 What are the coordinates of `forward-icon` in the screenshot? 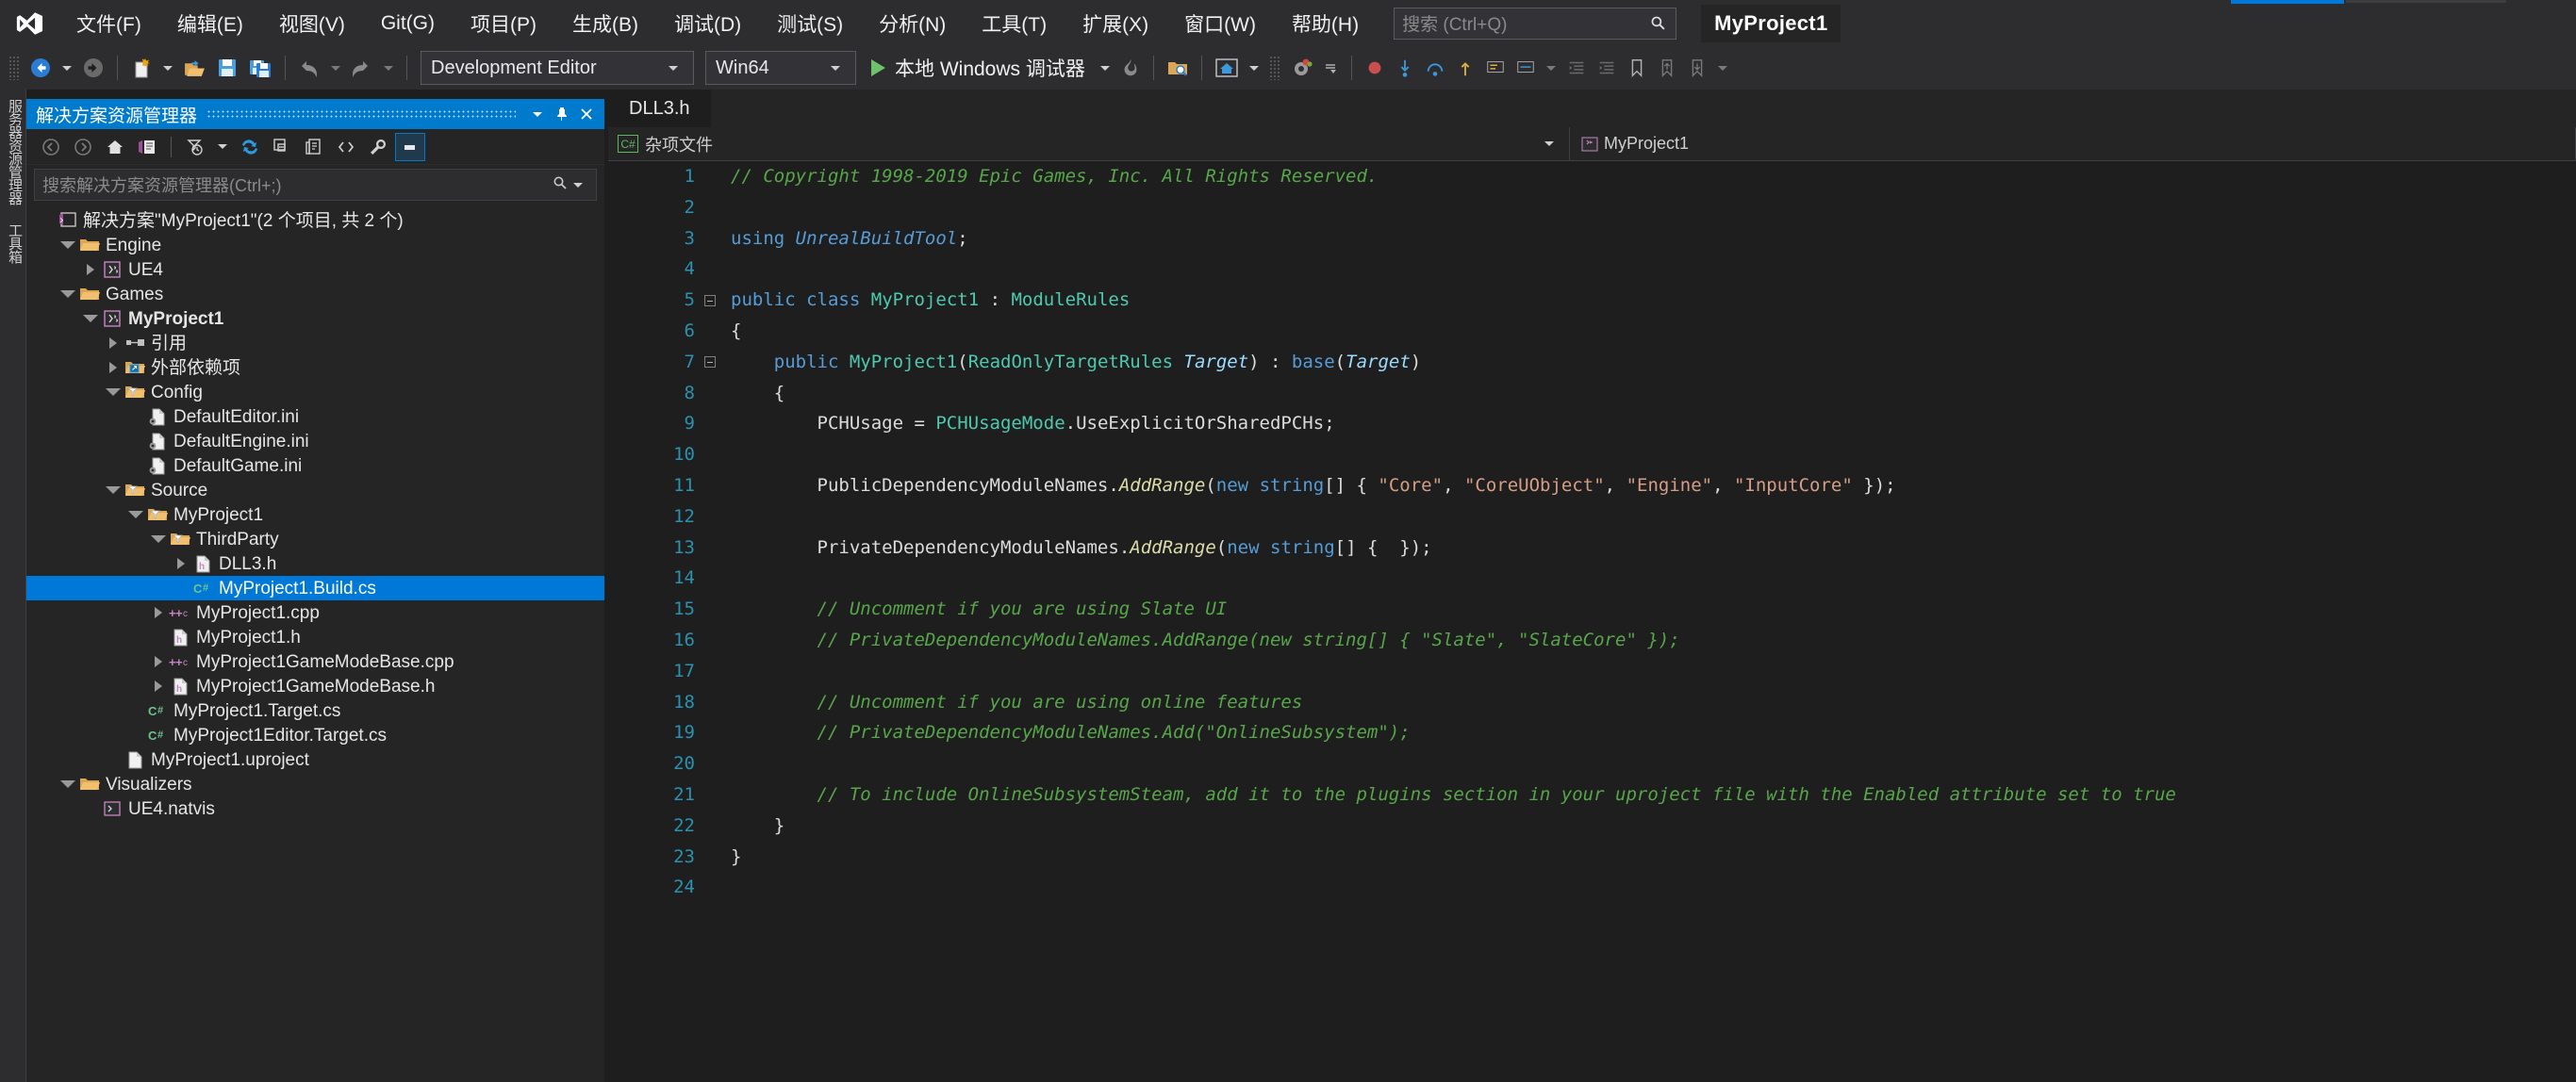 It's located at (83, 147).